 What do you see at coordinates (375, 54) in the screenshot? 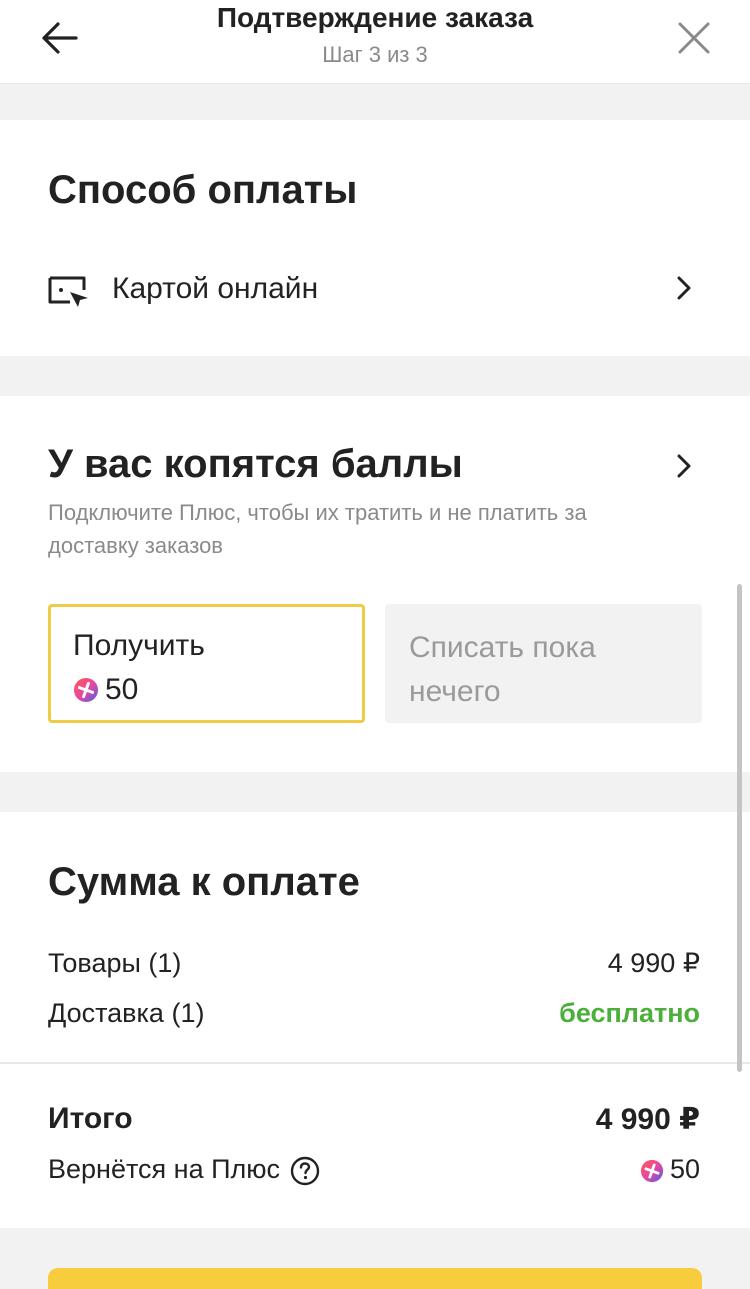
I see `step-indicator: Шаг 3 из 3` at bounding box center [375, 54].